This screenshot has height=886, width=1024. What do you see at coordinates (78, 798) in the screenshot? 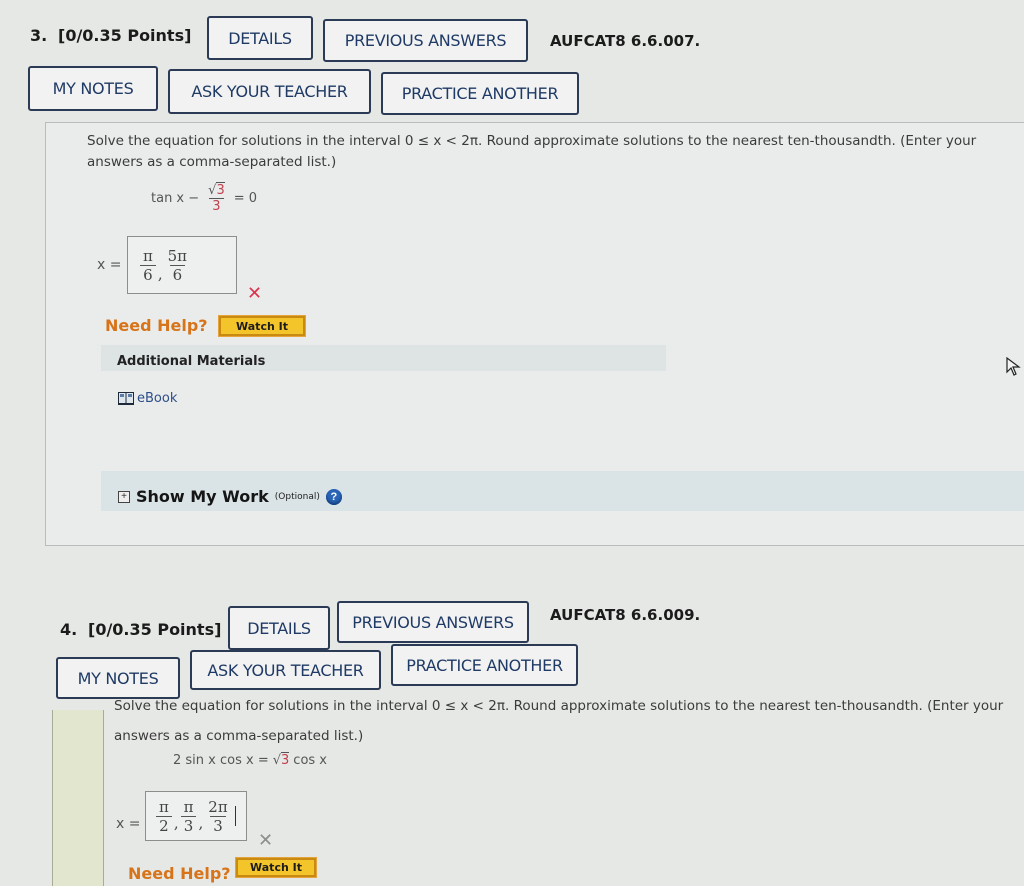
I see `question-status-stripe` at bounding box center [78, 798].